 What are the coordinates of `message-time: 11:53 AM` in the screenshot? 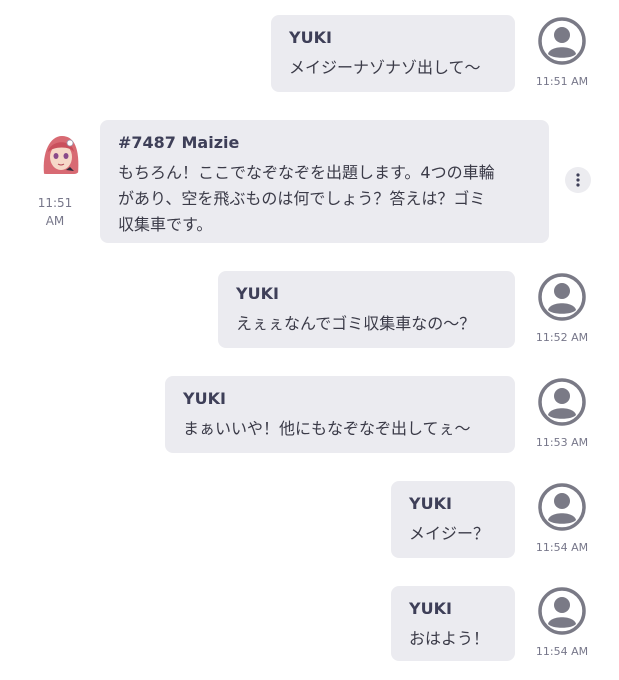 It's located at (562, 442).